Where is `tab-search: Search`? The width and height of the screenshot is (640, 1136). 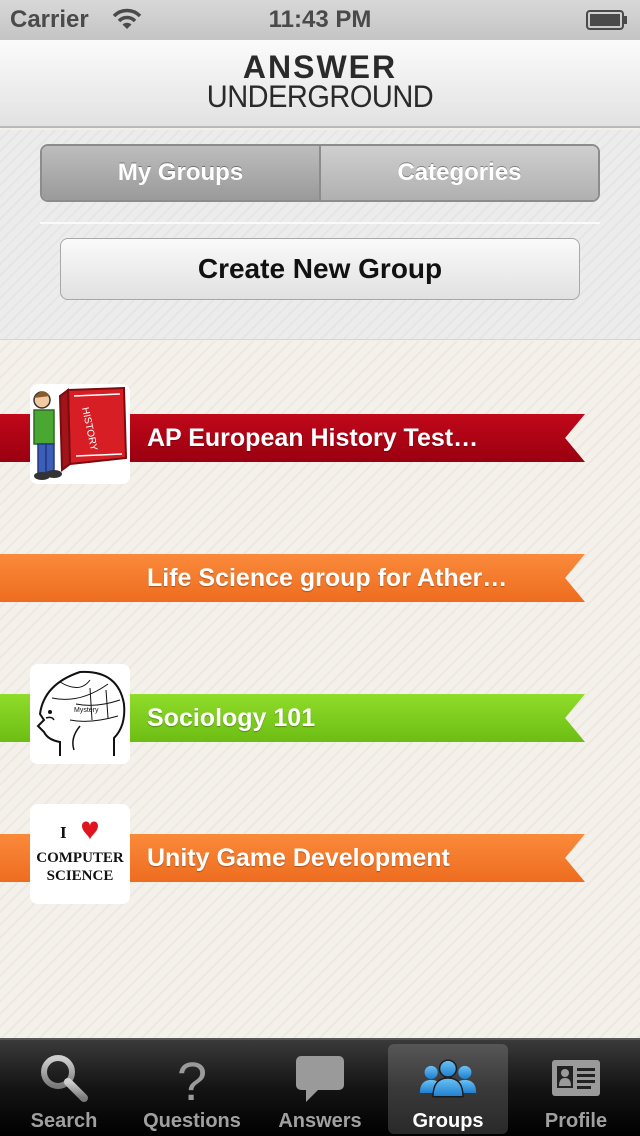 tab-search: Search is located at coordinates (64, 1088).